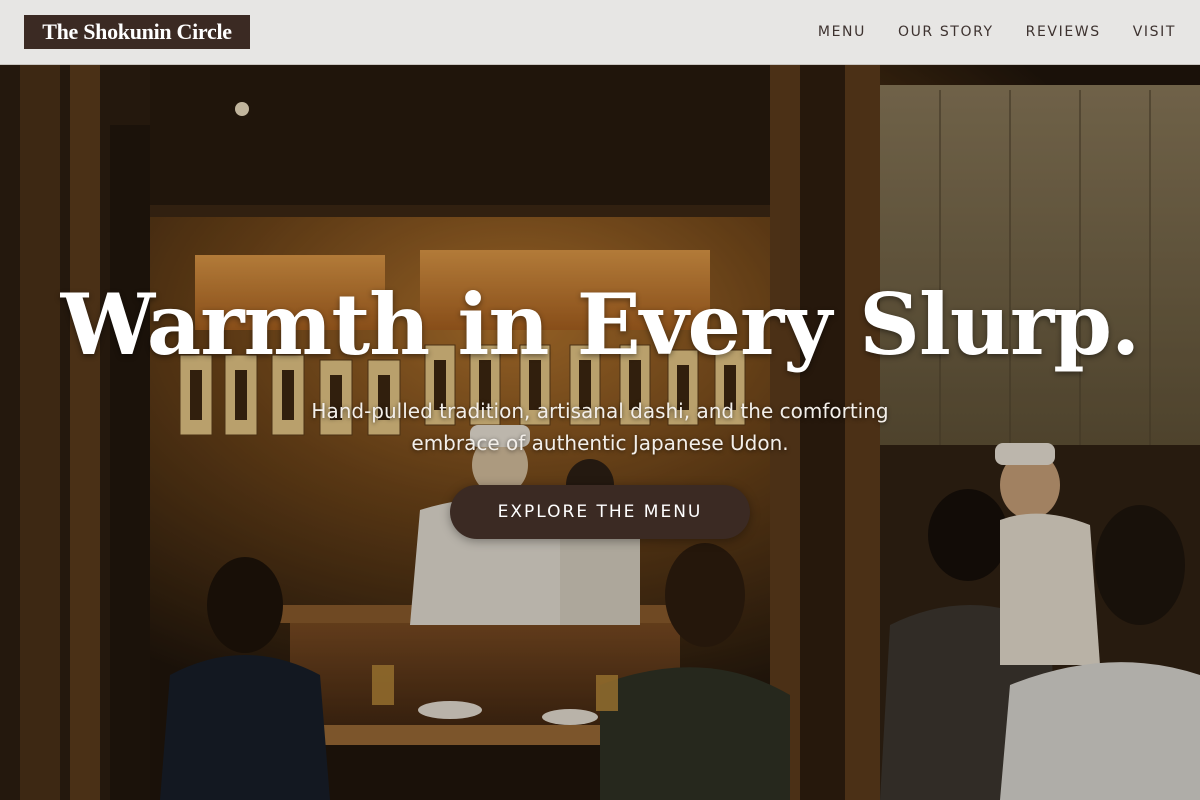  What do you see at coordinates (600, 324) in the screenshot?
I see `hero-headline: Warmth in Every Slurp.` at bounding box center [600, 324].